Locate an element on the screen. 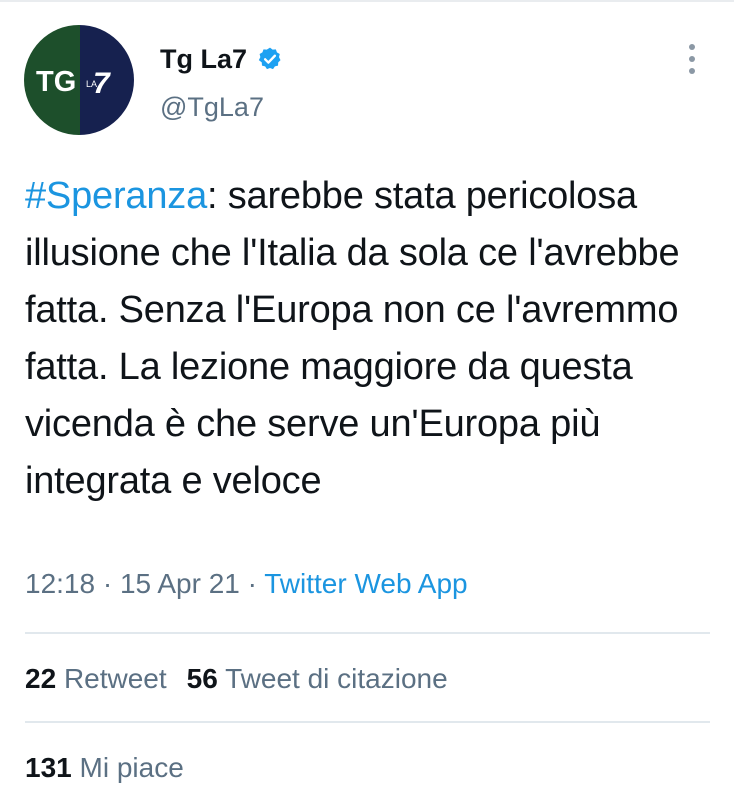 The image size is (734, 800). quote-tweet-count: 56 is located at coordinates (202, 678).